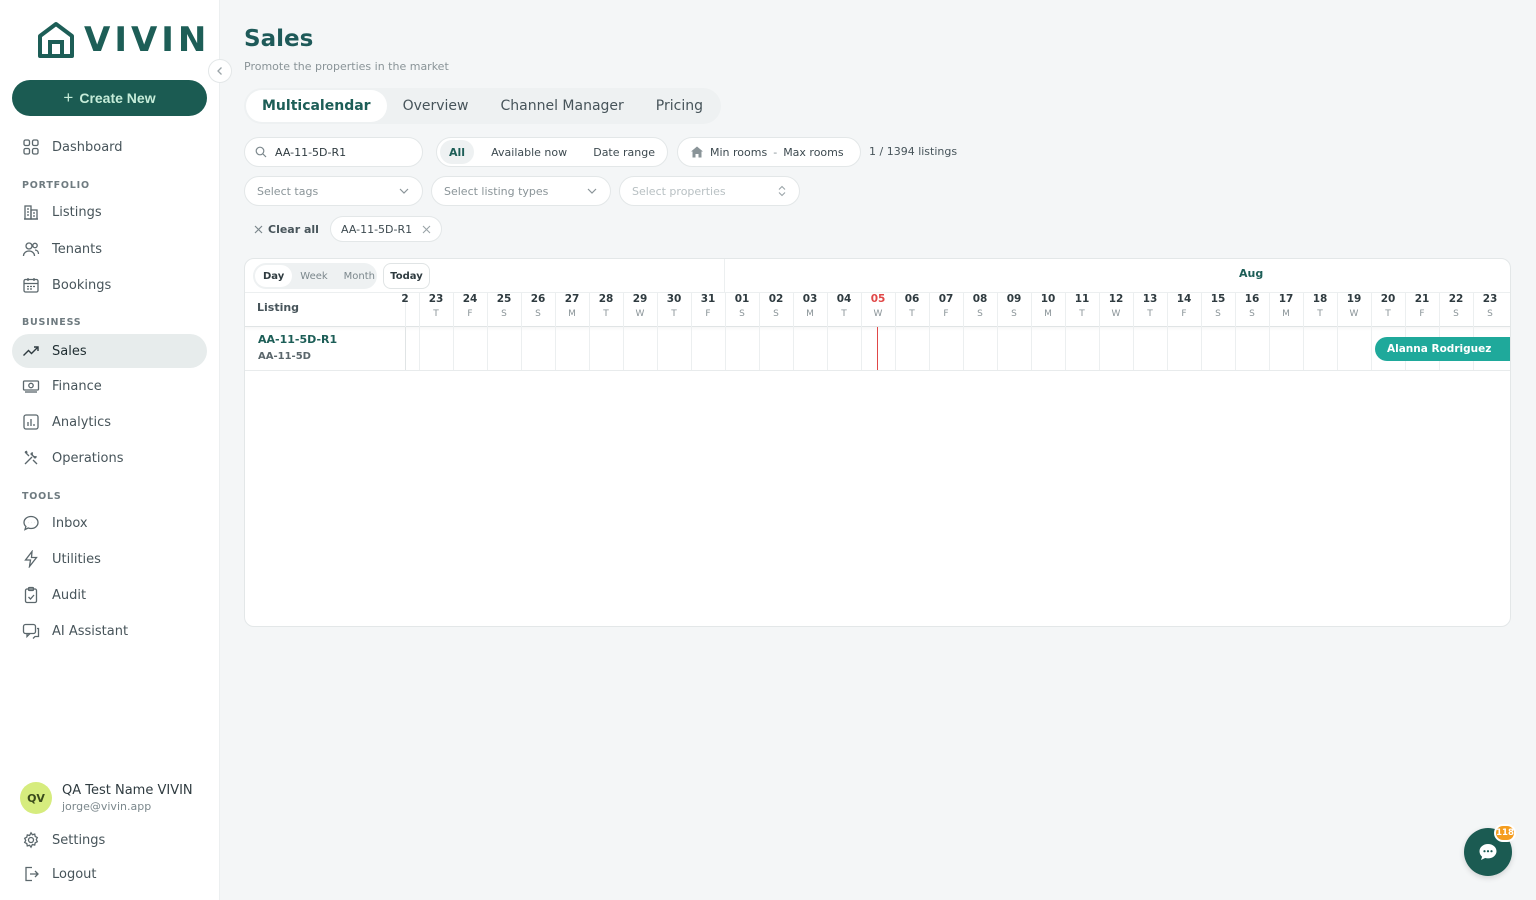  I want to click on sidebar-item-sales: Sales, so click(109, 351).